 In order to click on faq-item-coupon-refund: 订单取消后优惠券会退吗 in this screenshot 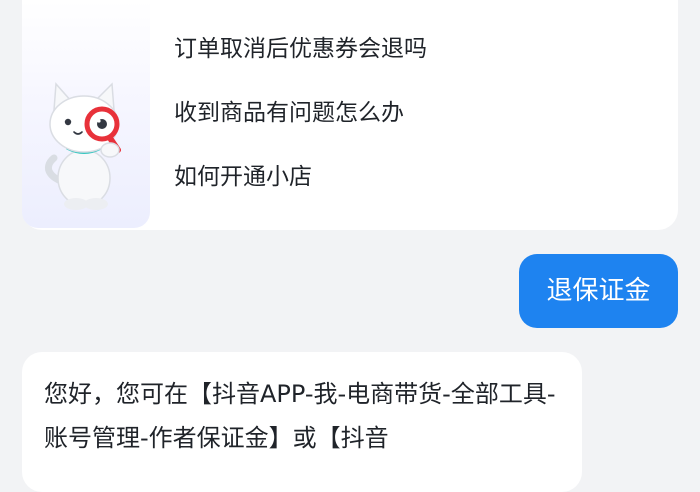, I will do `click(300, 49)`.